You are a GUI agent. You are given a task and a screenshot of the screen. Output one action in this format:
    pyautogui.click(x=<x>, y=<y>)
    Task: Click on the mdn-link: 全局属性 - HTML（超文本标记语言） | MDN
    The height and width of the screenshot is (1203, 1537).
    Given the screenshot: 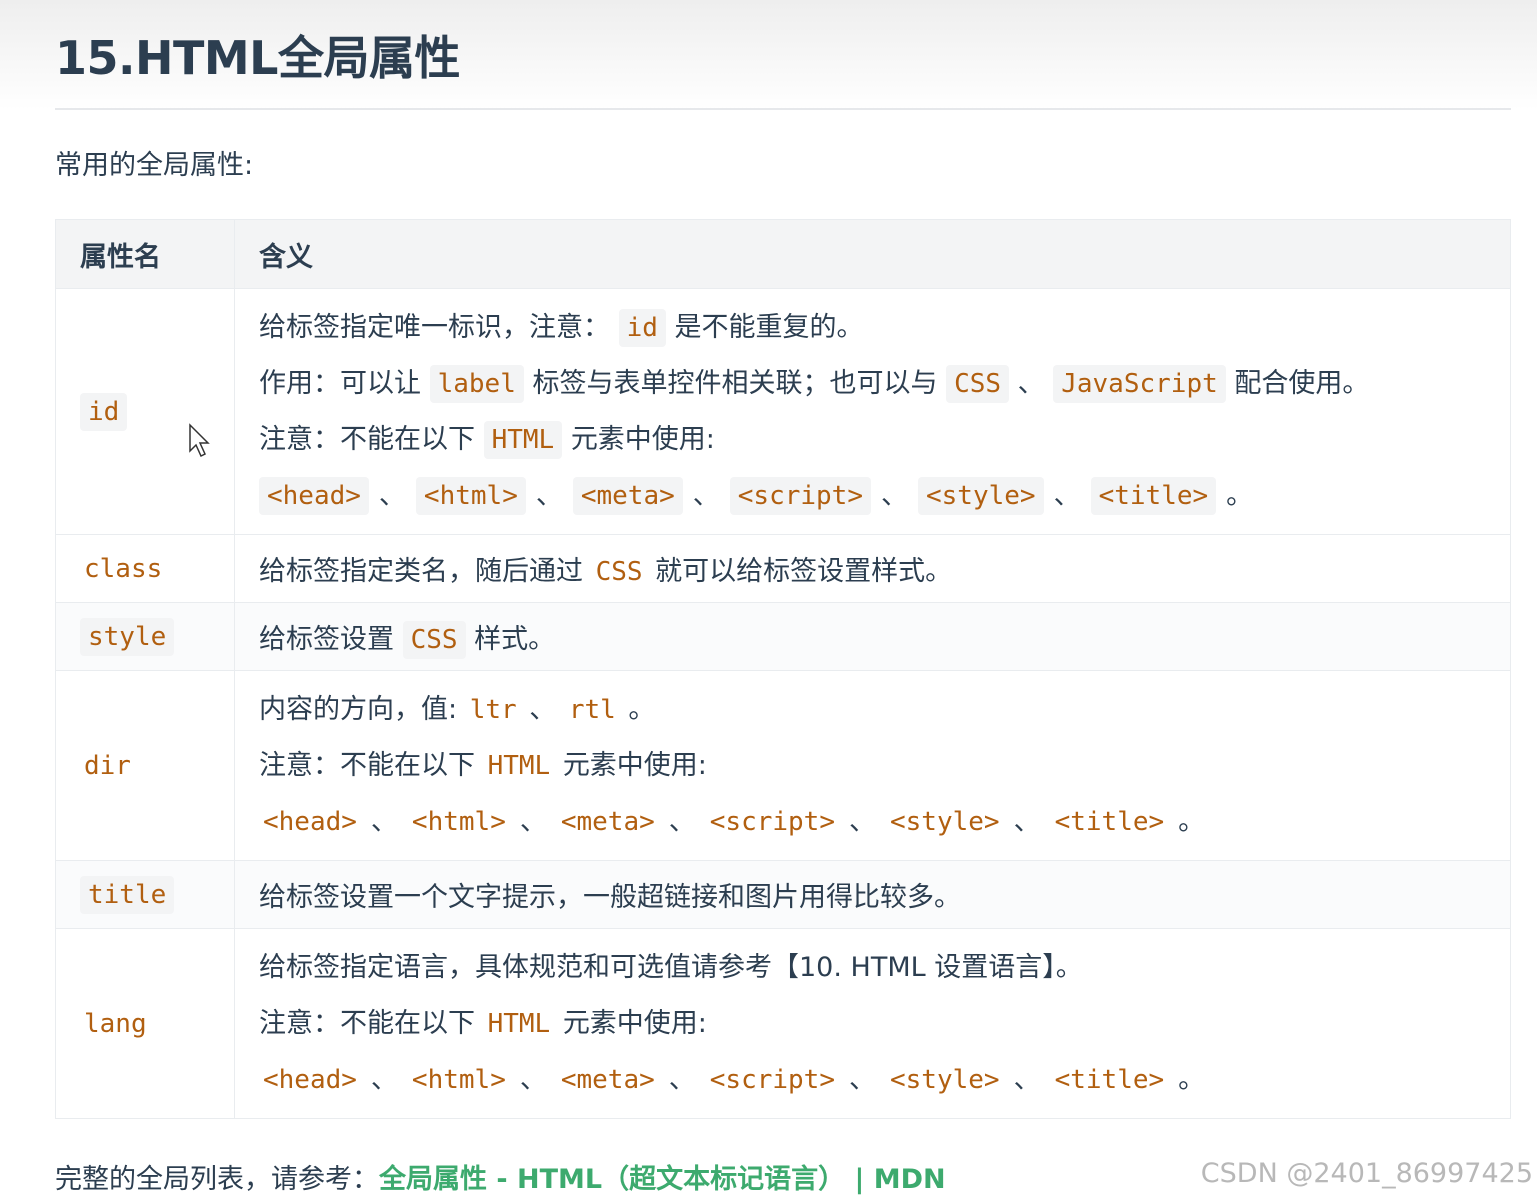 What is the action you would take?
    pyautogui.click(x=662, y=1179)
    